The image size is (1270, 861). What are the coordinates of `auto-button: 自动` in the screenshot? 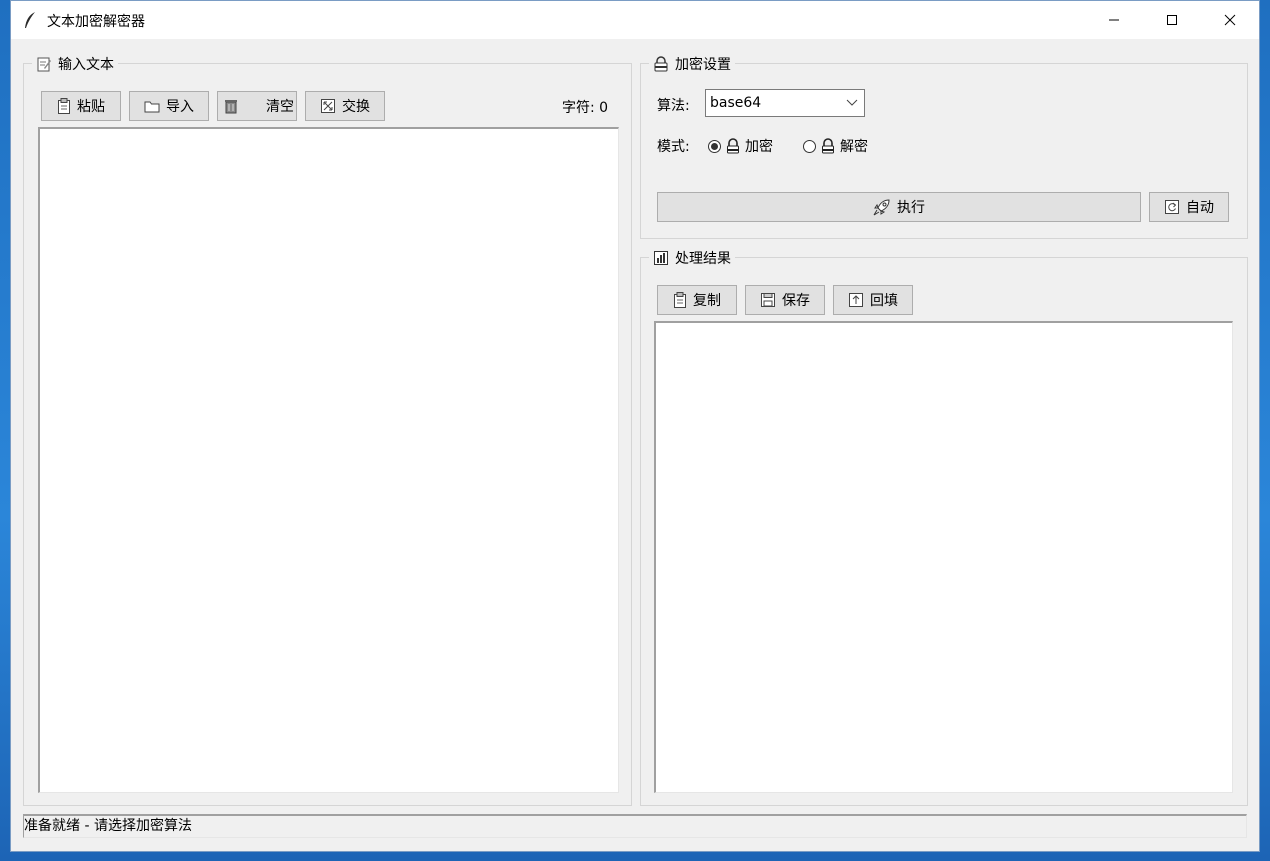 It's located at (1189, 207).